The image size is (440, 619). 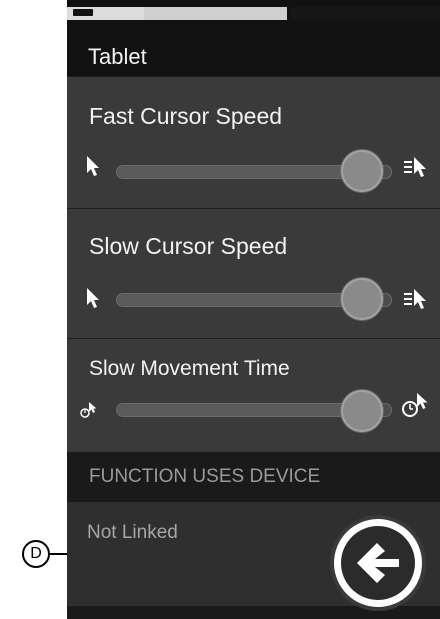 What do you see at coordinates (253, 48) in the screenshot?
I see `page-header: Tablet` at bounding box center [253, 48].